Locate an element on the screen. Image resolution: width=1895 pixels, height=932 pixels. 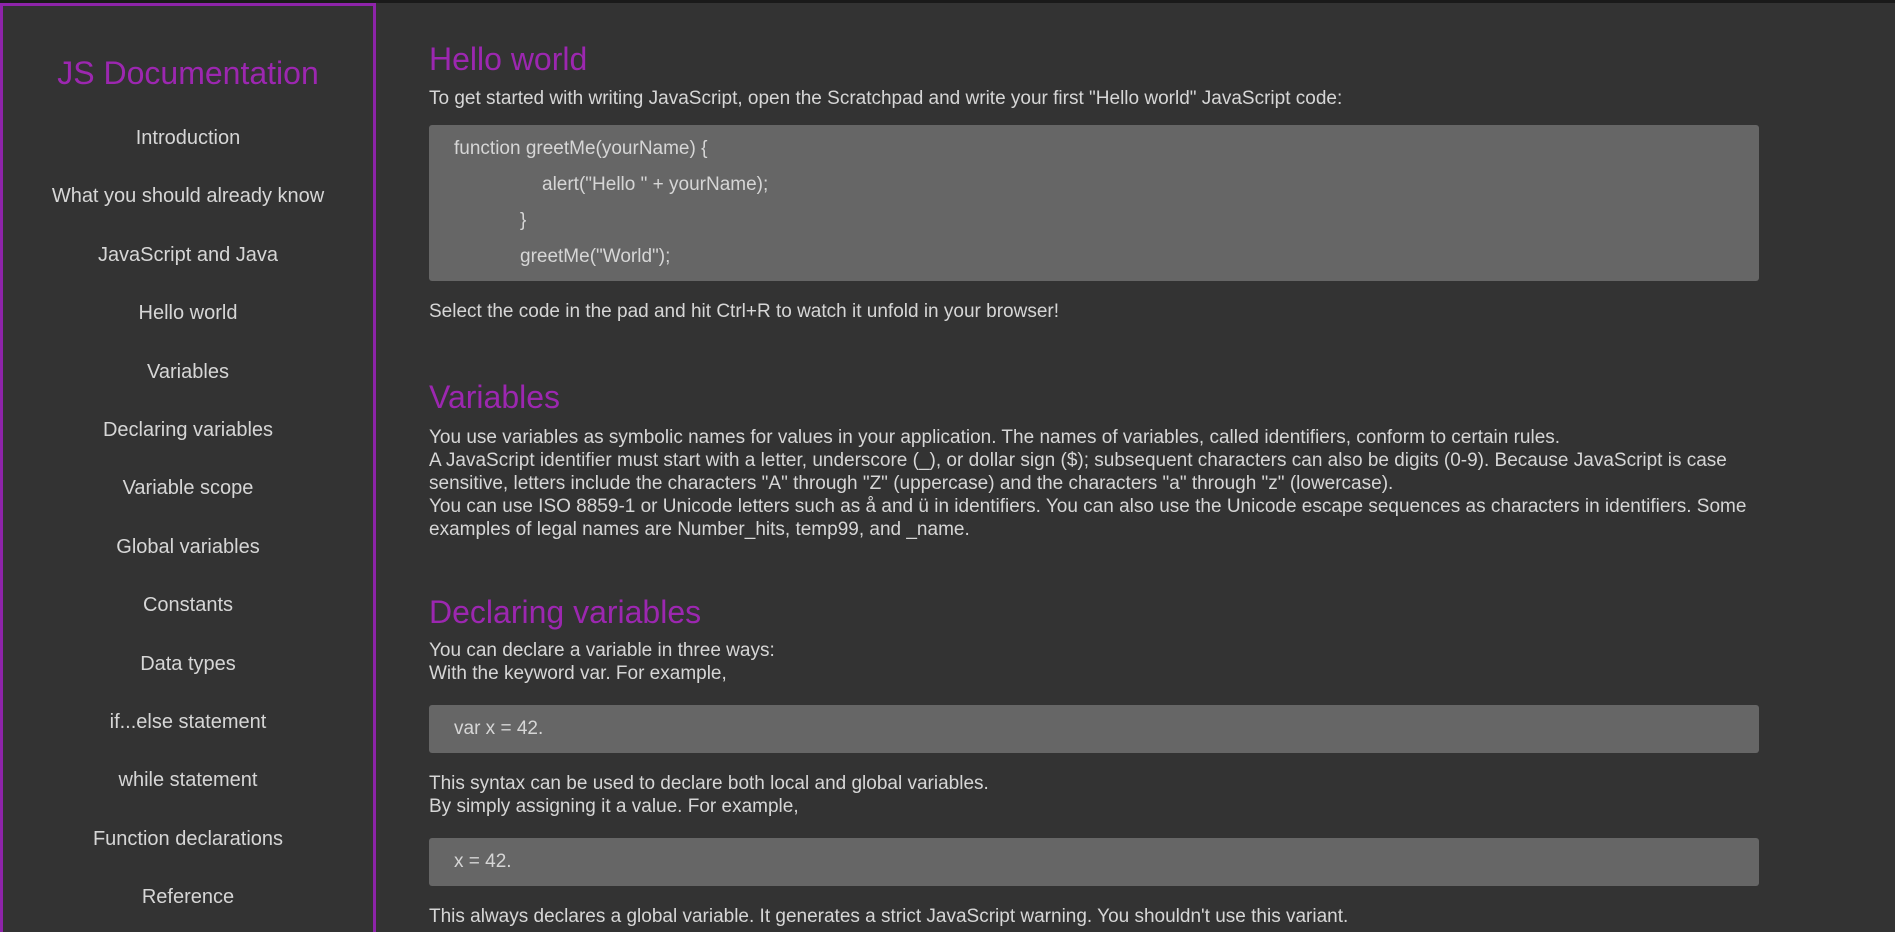
nav-item-if-else-statement: if...else statement is located at coordinates (188, 739).